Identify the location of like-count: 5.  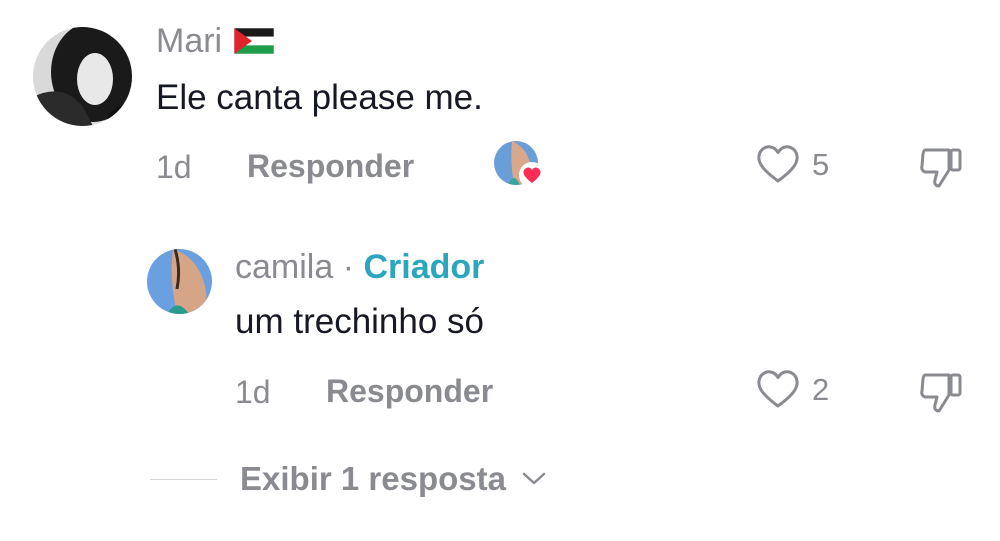
(821, 164).